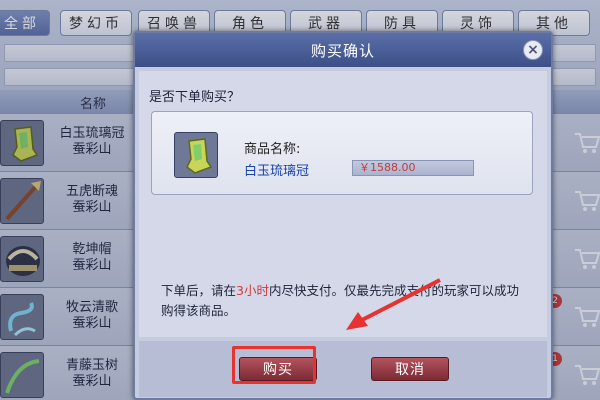  I want to click on dialog-footer: 购买 取消, so click(343, 369).